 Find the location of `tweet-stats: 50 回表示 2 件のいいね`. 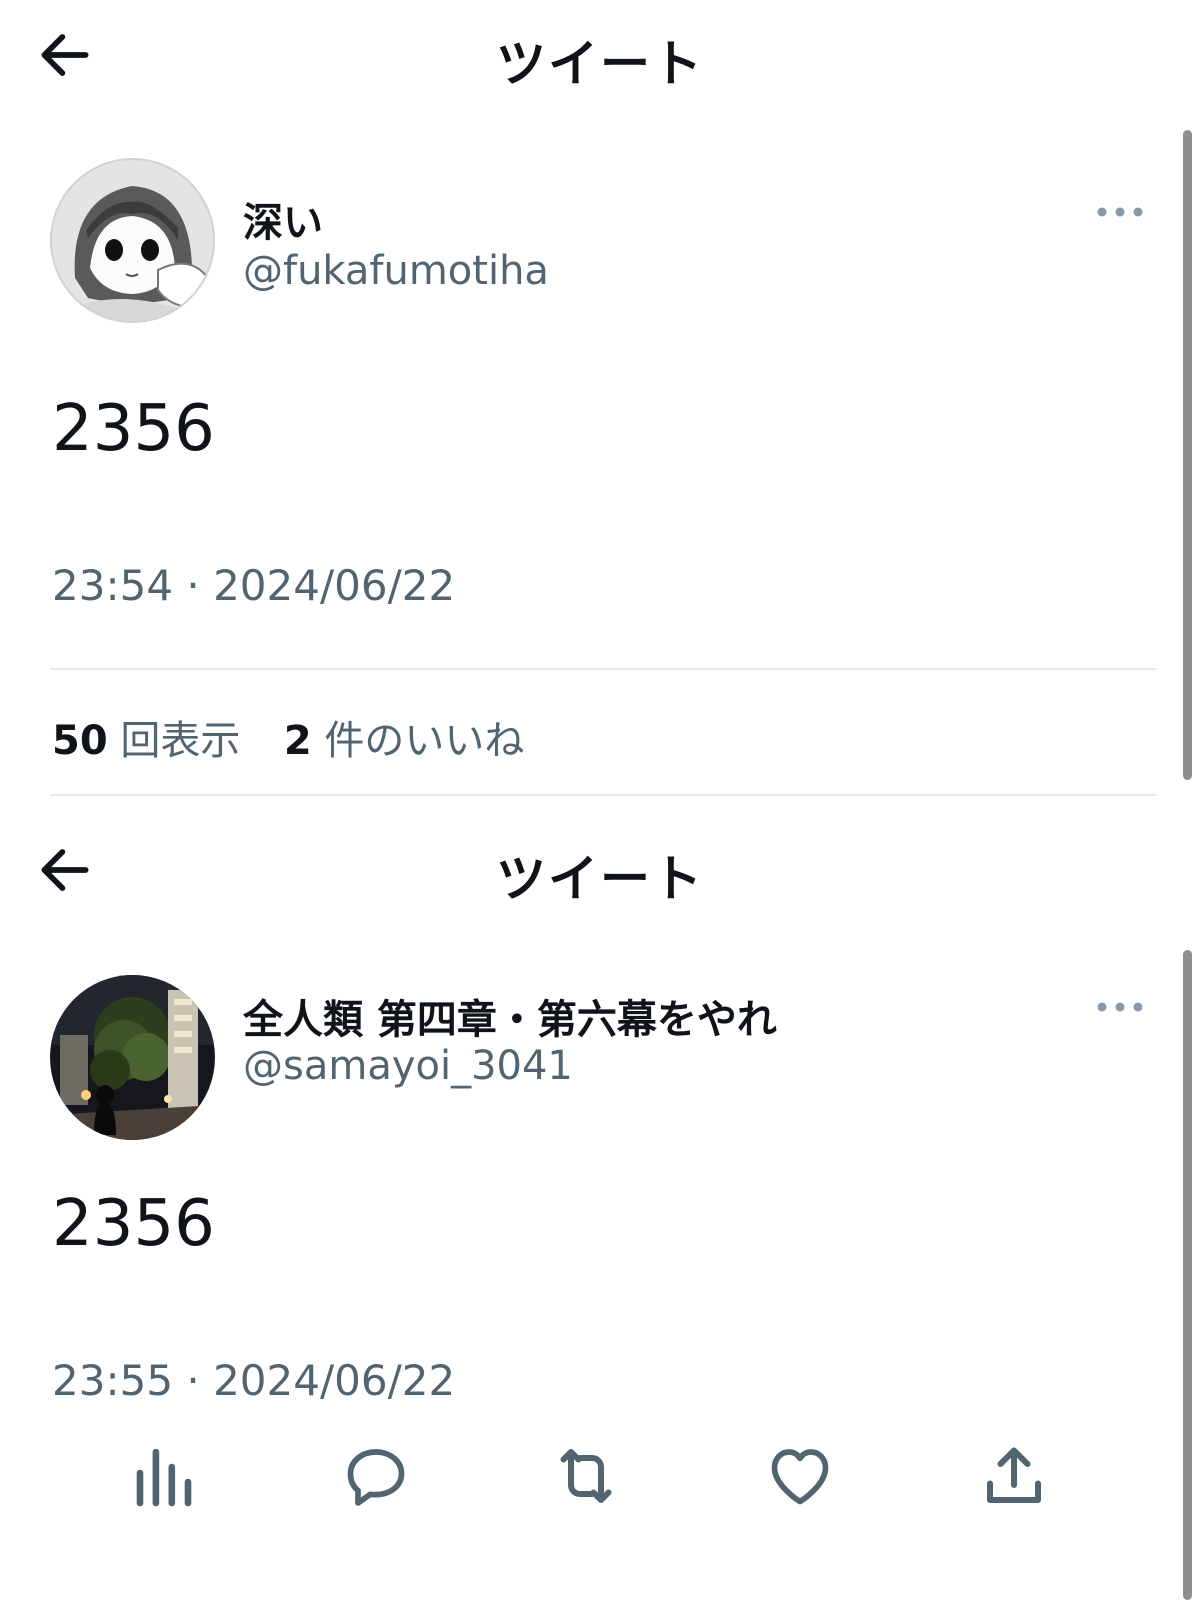

tweet-stats: 50 回表示 2 件のいいね is located at coordinates (288, 737).